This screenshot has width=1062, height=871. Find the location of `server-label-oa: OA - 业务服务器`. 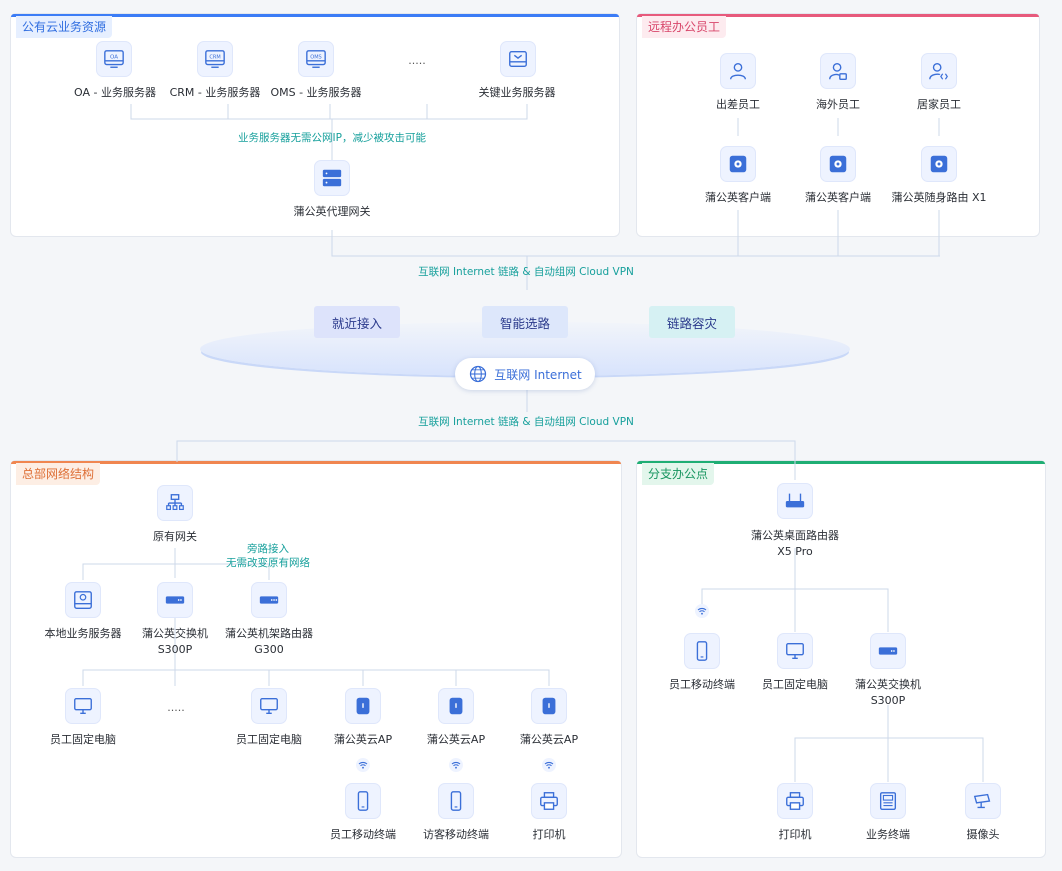

server-label-oa: OA - 业务服务器 is located at coordinates (115, 92).